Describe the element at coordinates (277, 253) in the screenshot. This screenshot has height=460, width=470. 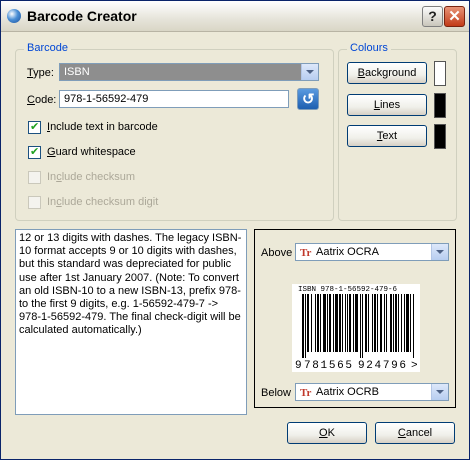
I see `above-label: Above` at that location.